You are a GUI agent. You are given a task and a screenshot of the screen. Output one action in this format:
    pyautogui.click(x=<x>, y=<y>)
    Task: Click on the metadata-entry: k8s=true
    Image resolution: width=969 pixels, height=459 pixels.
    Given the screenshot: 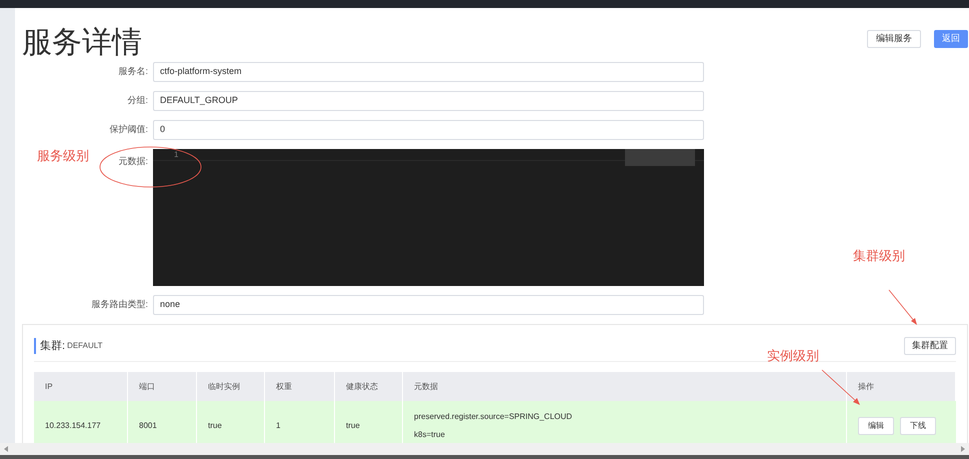 What is the action you would take?
    pyautogui.click(x=430, y=435)
    